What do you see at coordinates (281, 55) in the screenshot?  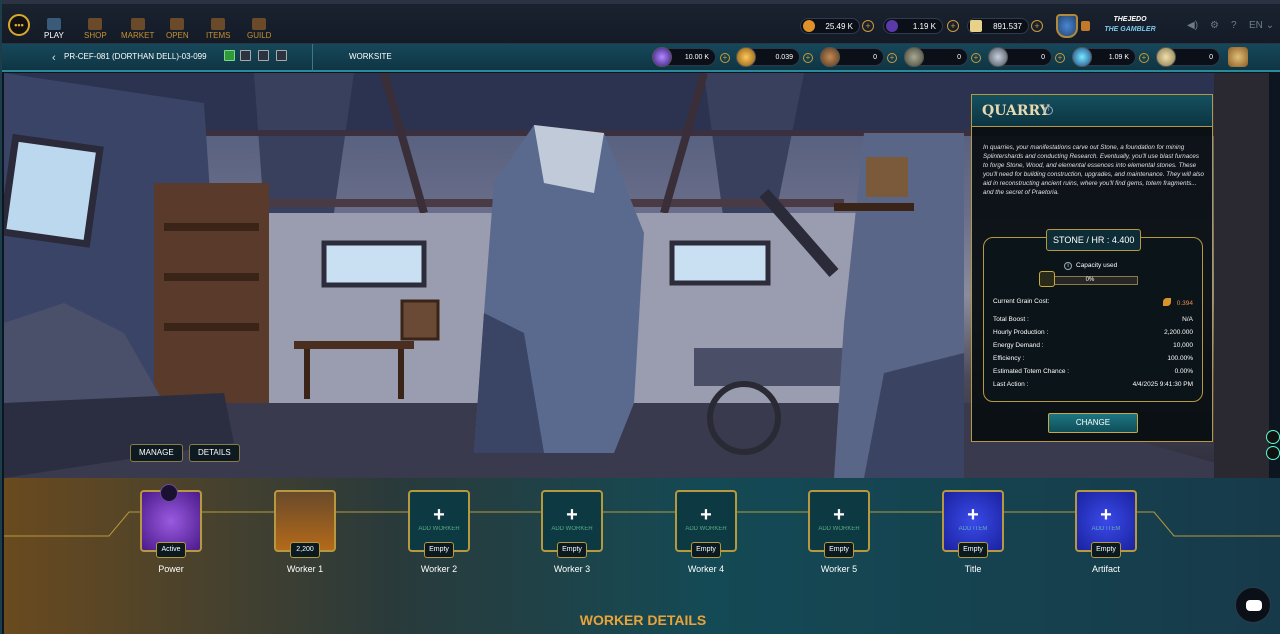 I see `plot-info-icon` at bounding box center [281, 55].